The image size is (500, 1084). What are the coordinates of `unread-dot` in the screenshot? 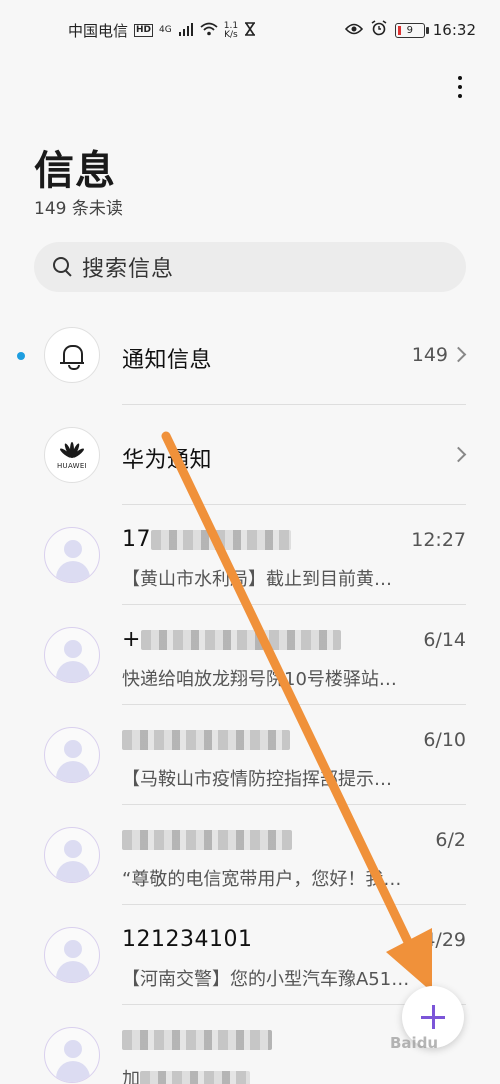 It's located at (21, 356).